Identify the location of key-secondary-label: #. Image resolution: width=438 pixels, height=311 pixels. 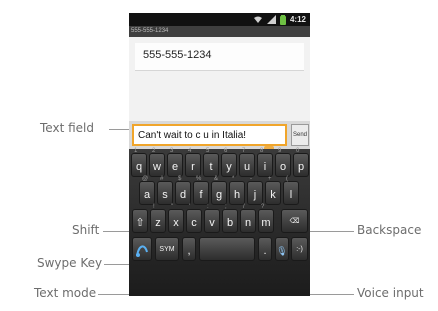
(162, 179).